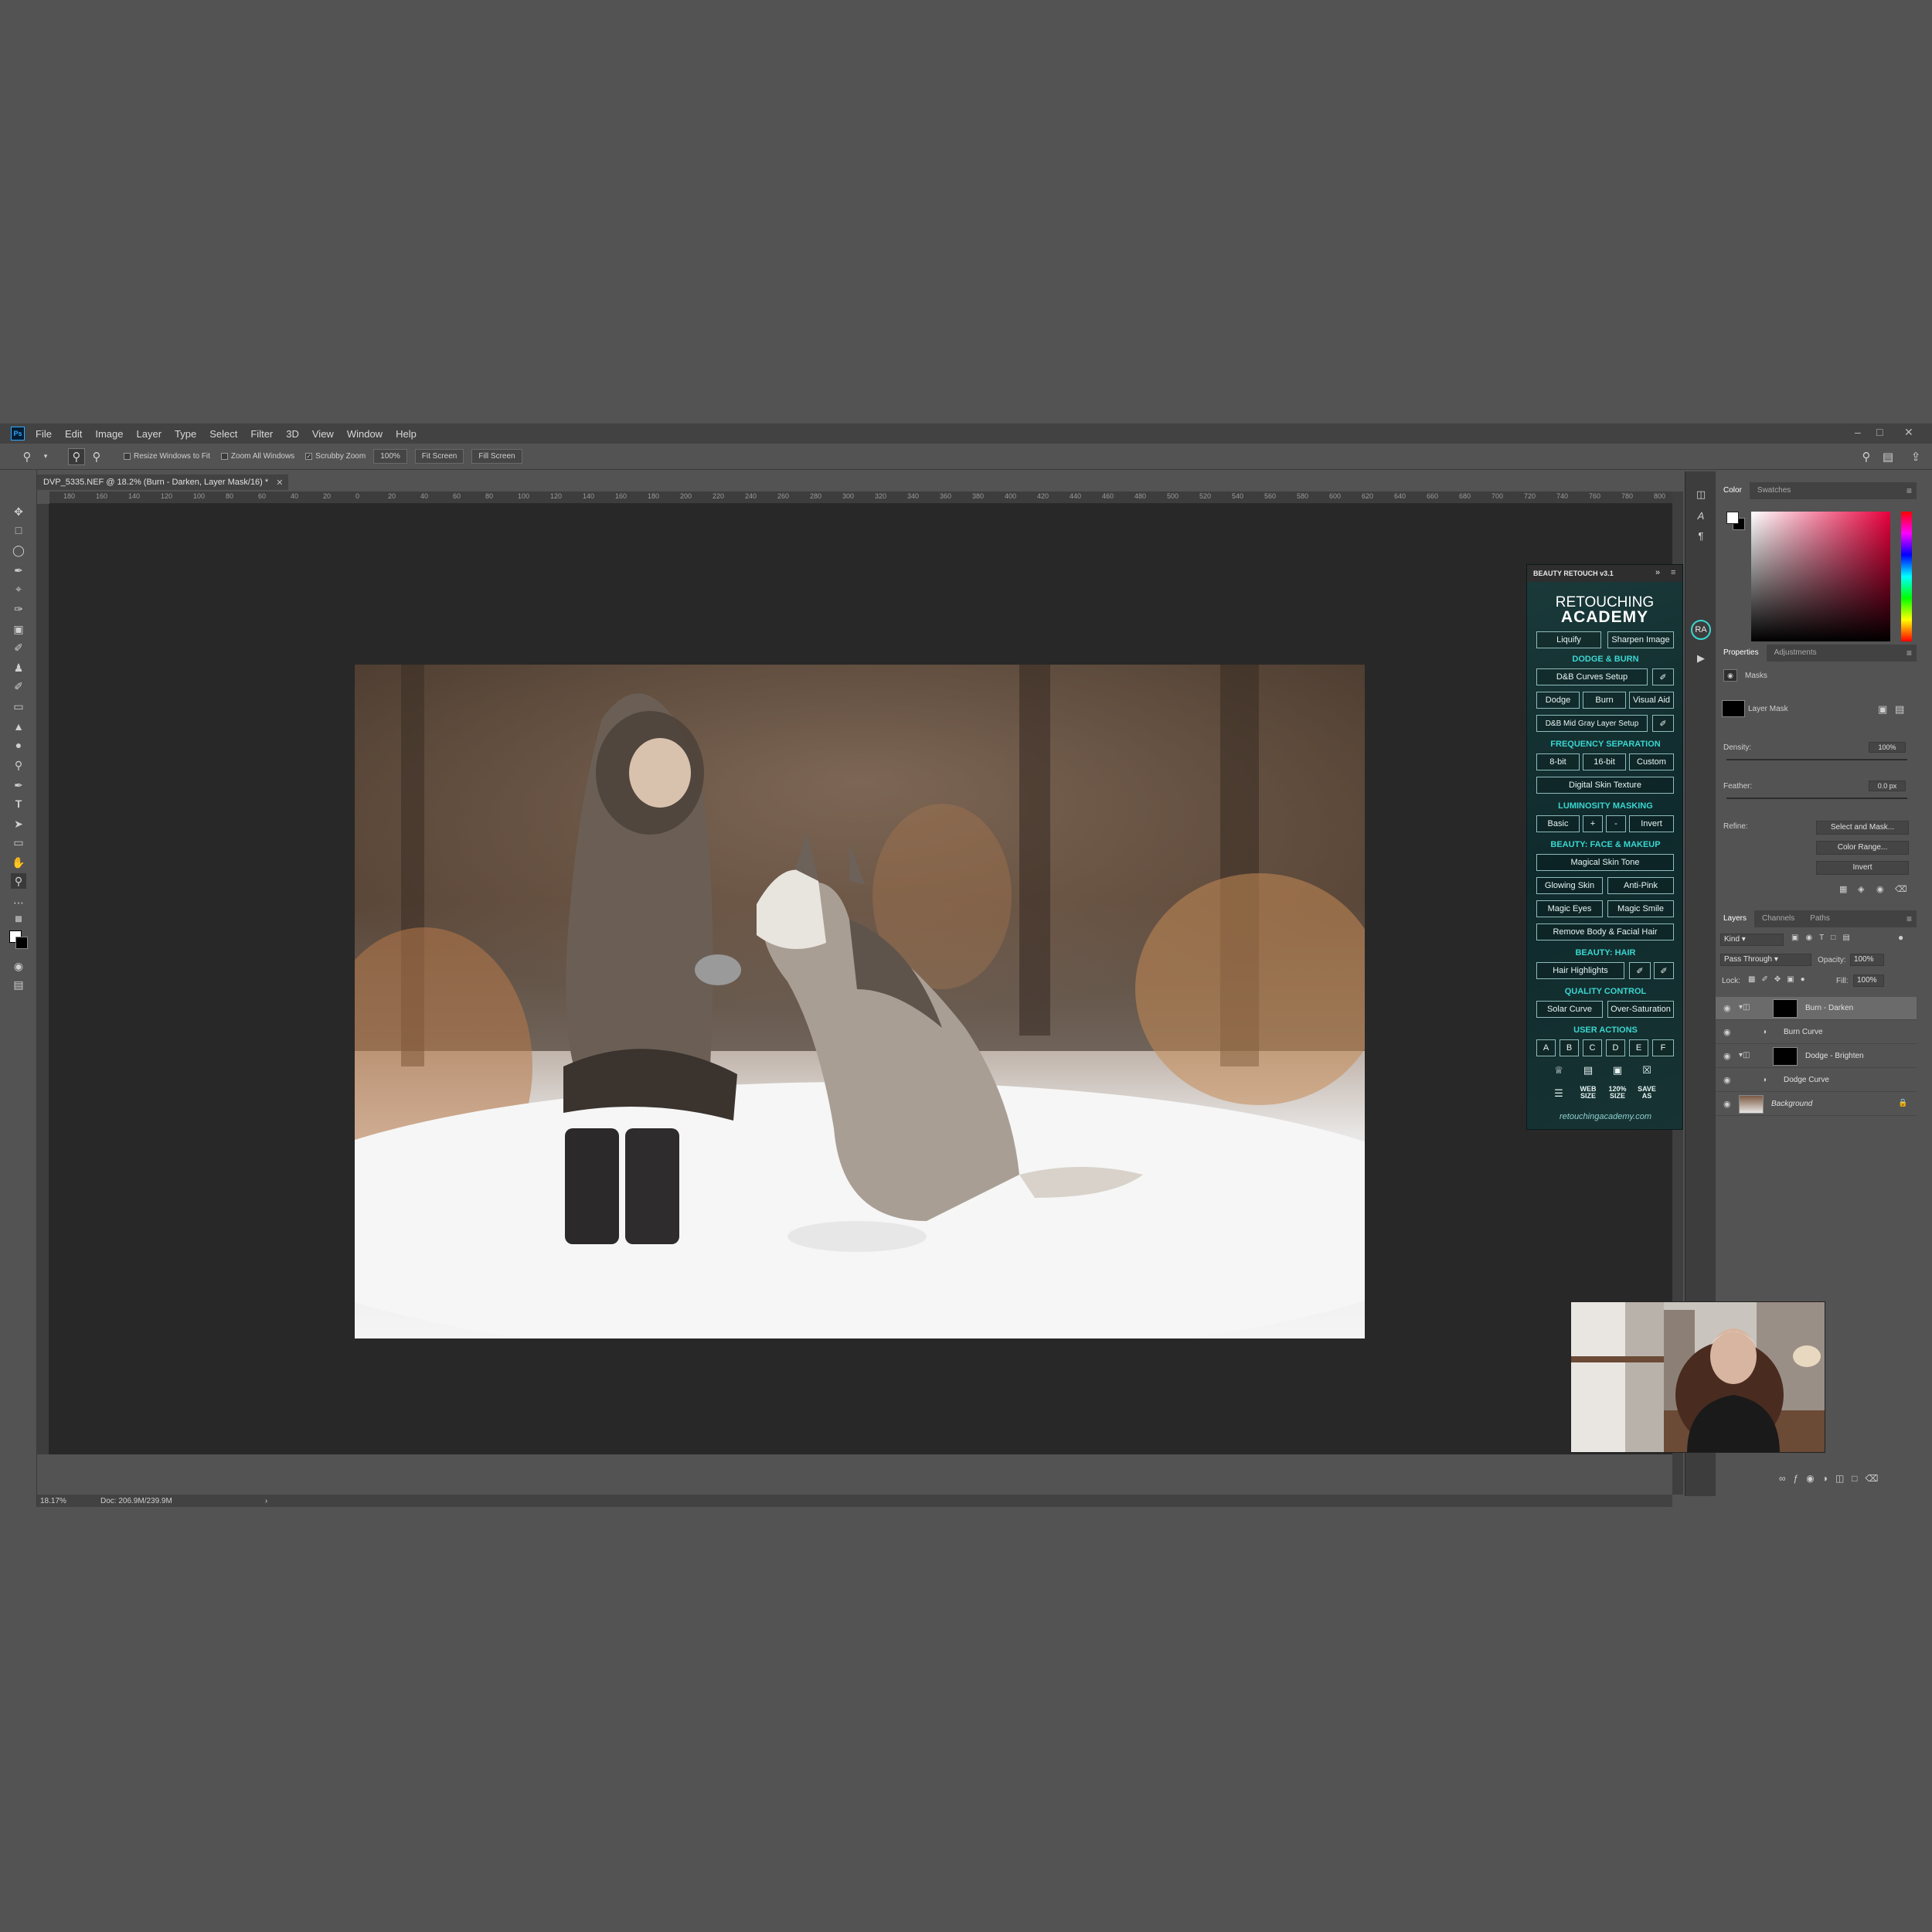 The height and width of the screenshot is (1932, 1932). Describe the element at coordinates (1752, 940) in the screenshot. I see `layer-kind-filter: Kind ▾` at that location.